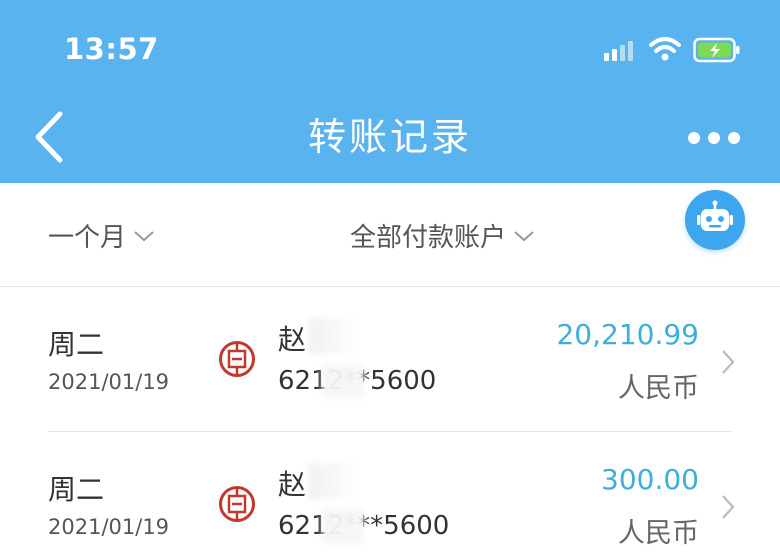 This screenshot has height=552, width=780. Describe the element at coordinates (50, 137) in the screenshot. I see `back-button` at that location.